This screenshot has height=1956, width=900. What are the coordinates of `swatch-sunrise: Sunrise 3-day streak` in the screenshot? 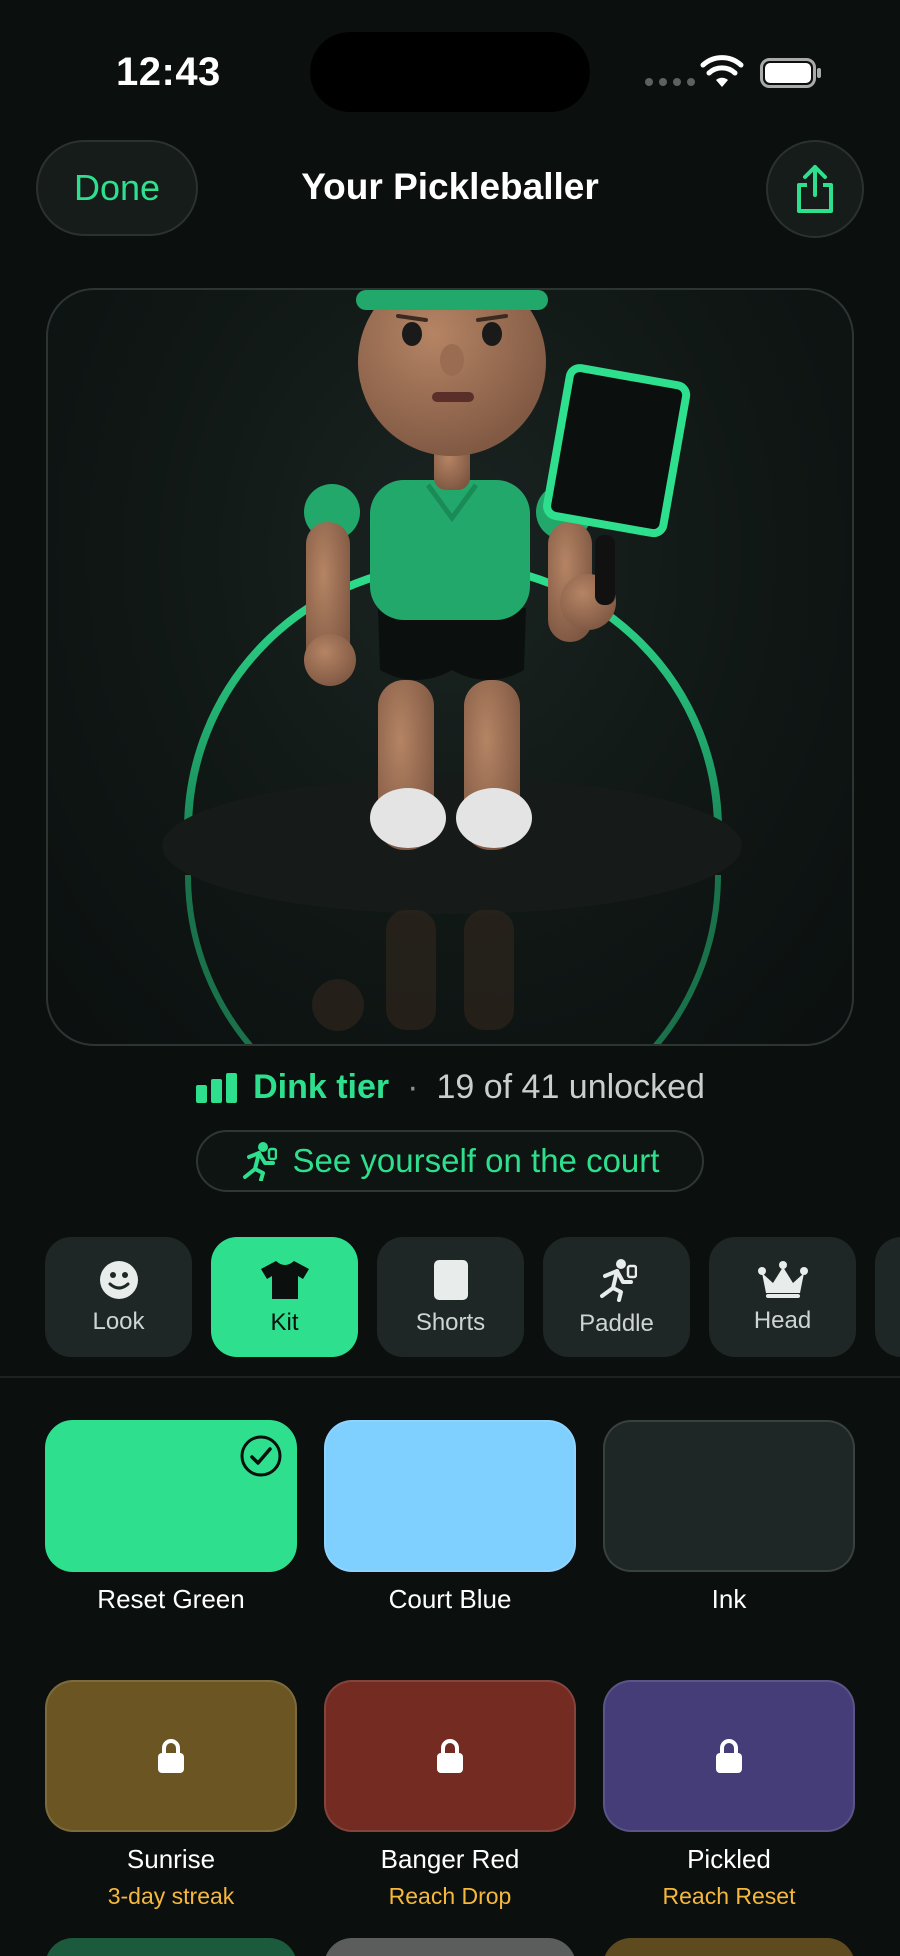 It's located at (171, 1795).